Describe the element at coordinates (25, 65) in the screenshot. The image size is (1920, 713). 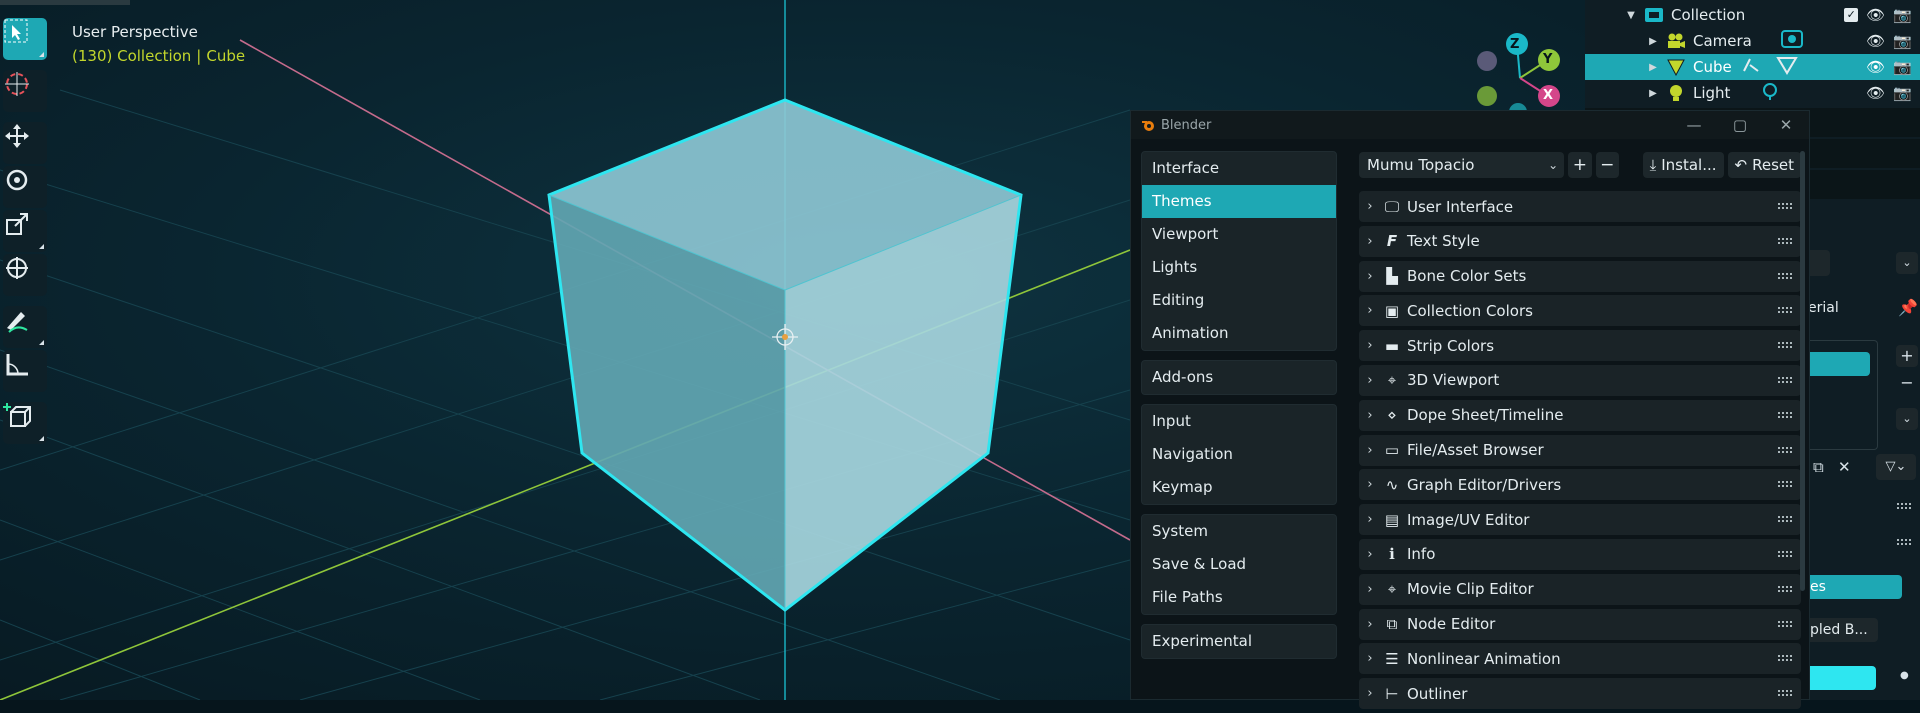
I see `tool-separator` at that location.